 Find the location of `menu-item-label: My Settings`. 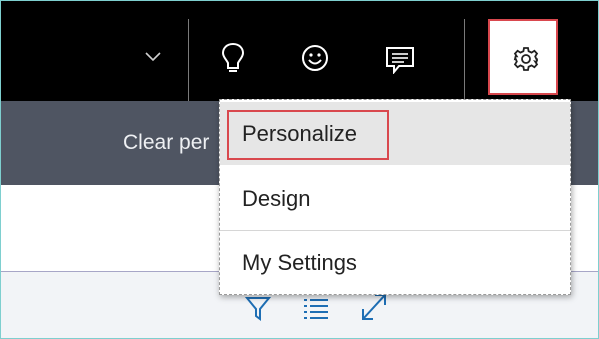

menu-item-label: My Settings is located at coordinates (299, 262).